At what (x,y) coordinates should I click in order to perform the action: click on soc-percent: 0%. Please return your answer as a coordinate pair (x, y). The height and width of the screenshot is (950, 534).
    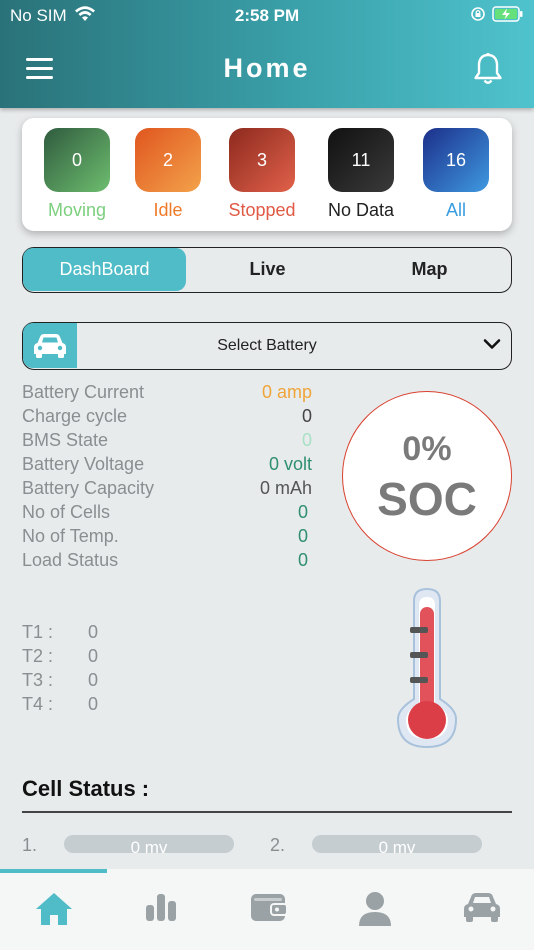
    Looking at the image, I should click on (427, 449).